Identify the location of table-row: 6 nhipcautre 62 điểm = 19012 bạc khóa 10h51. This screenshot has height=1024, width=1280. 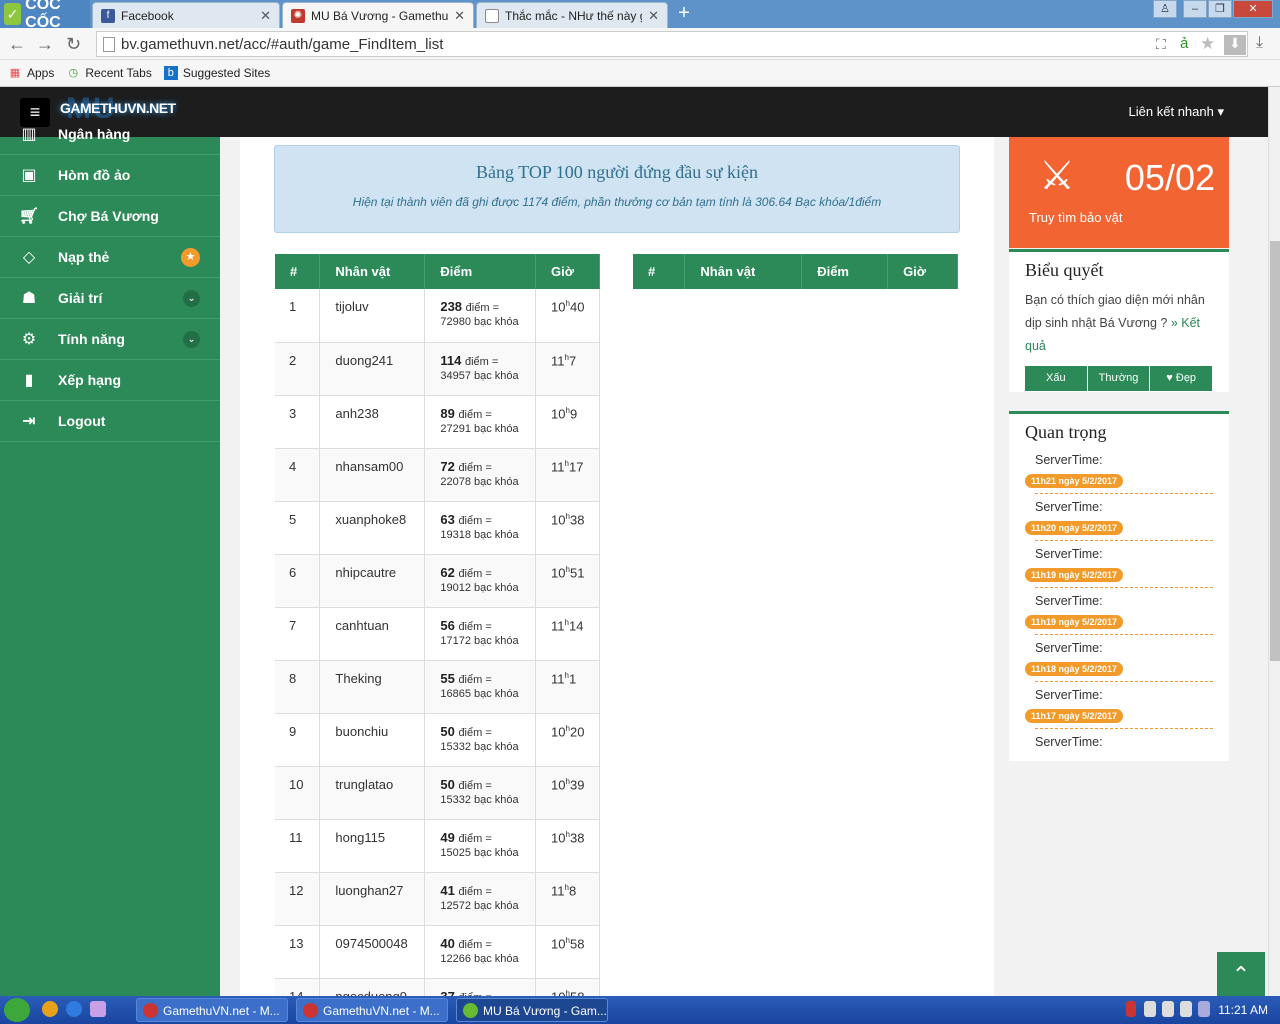
(437, 581).